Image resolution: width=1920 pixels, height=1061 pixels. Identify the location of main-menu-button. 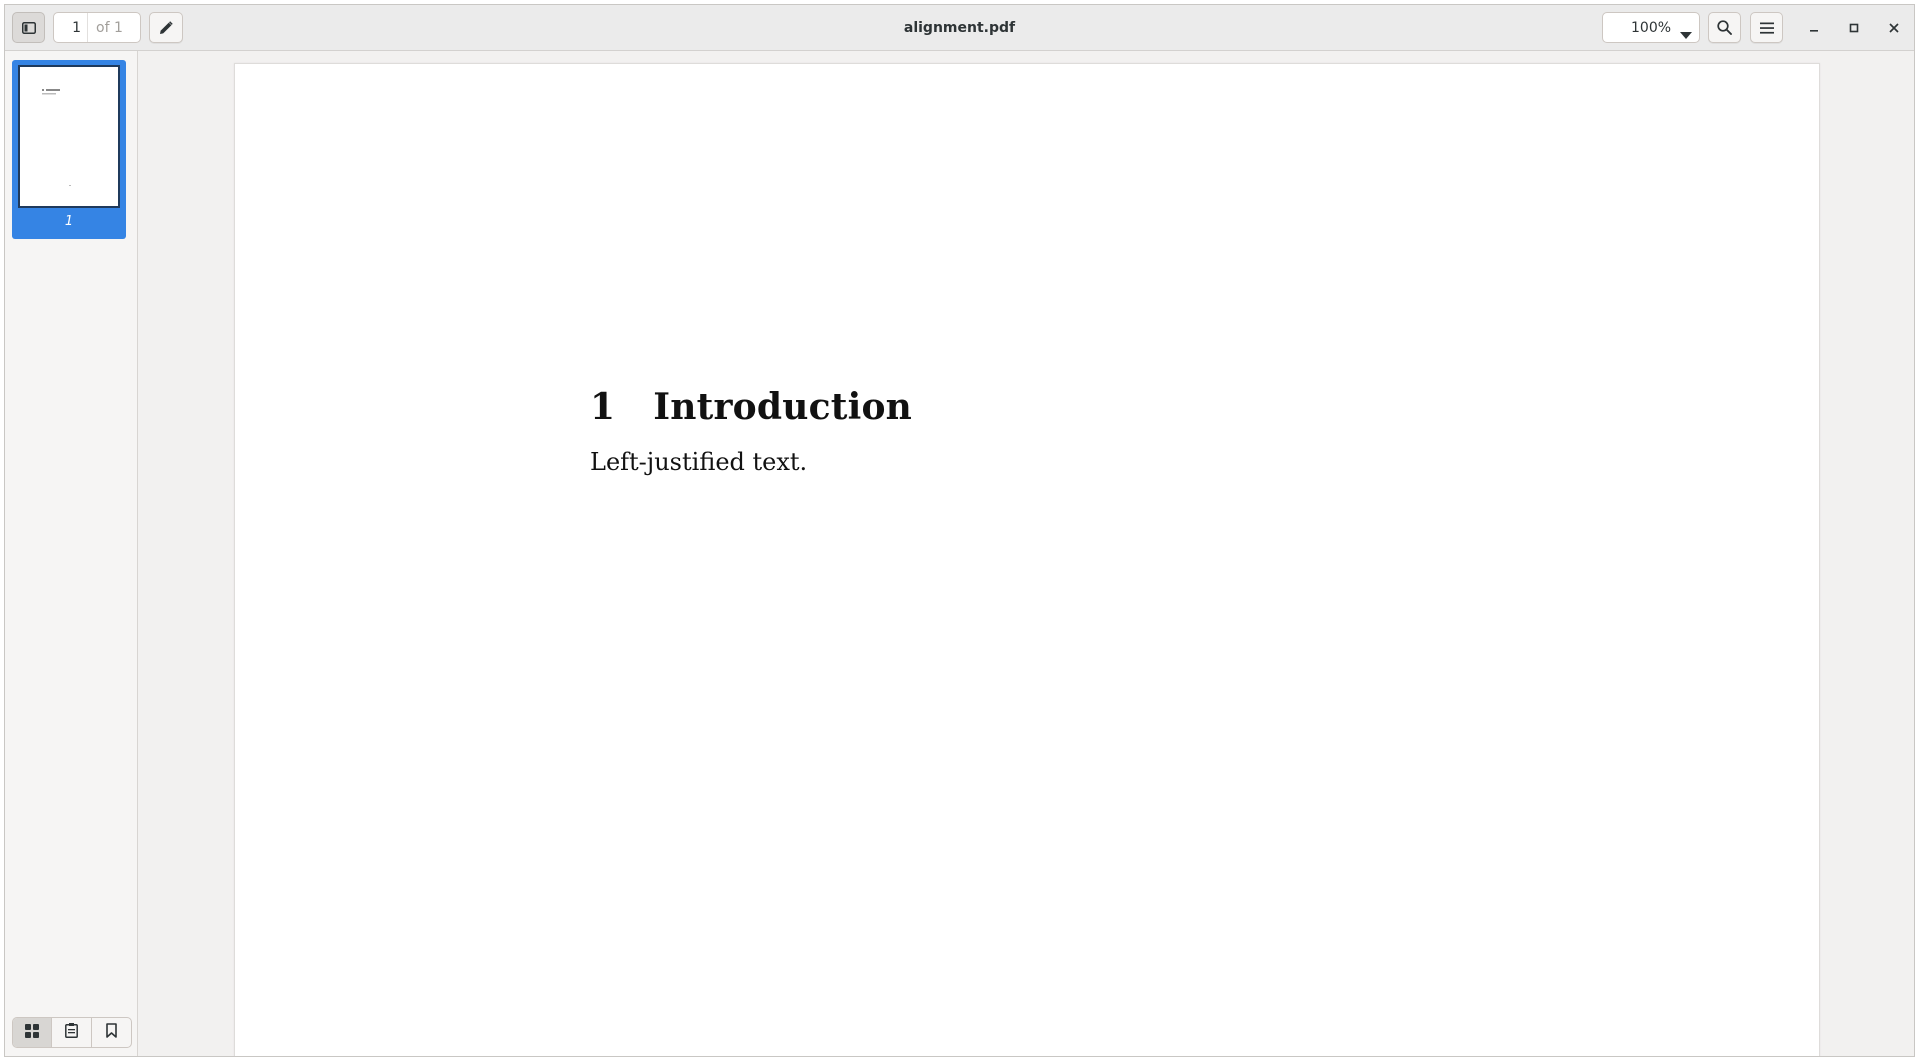
(1766, 27).